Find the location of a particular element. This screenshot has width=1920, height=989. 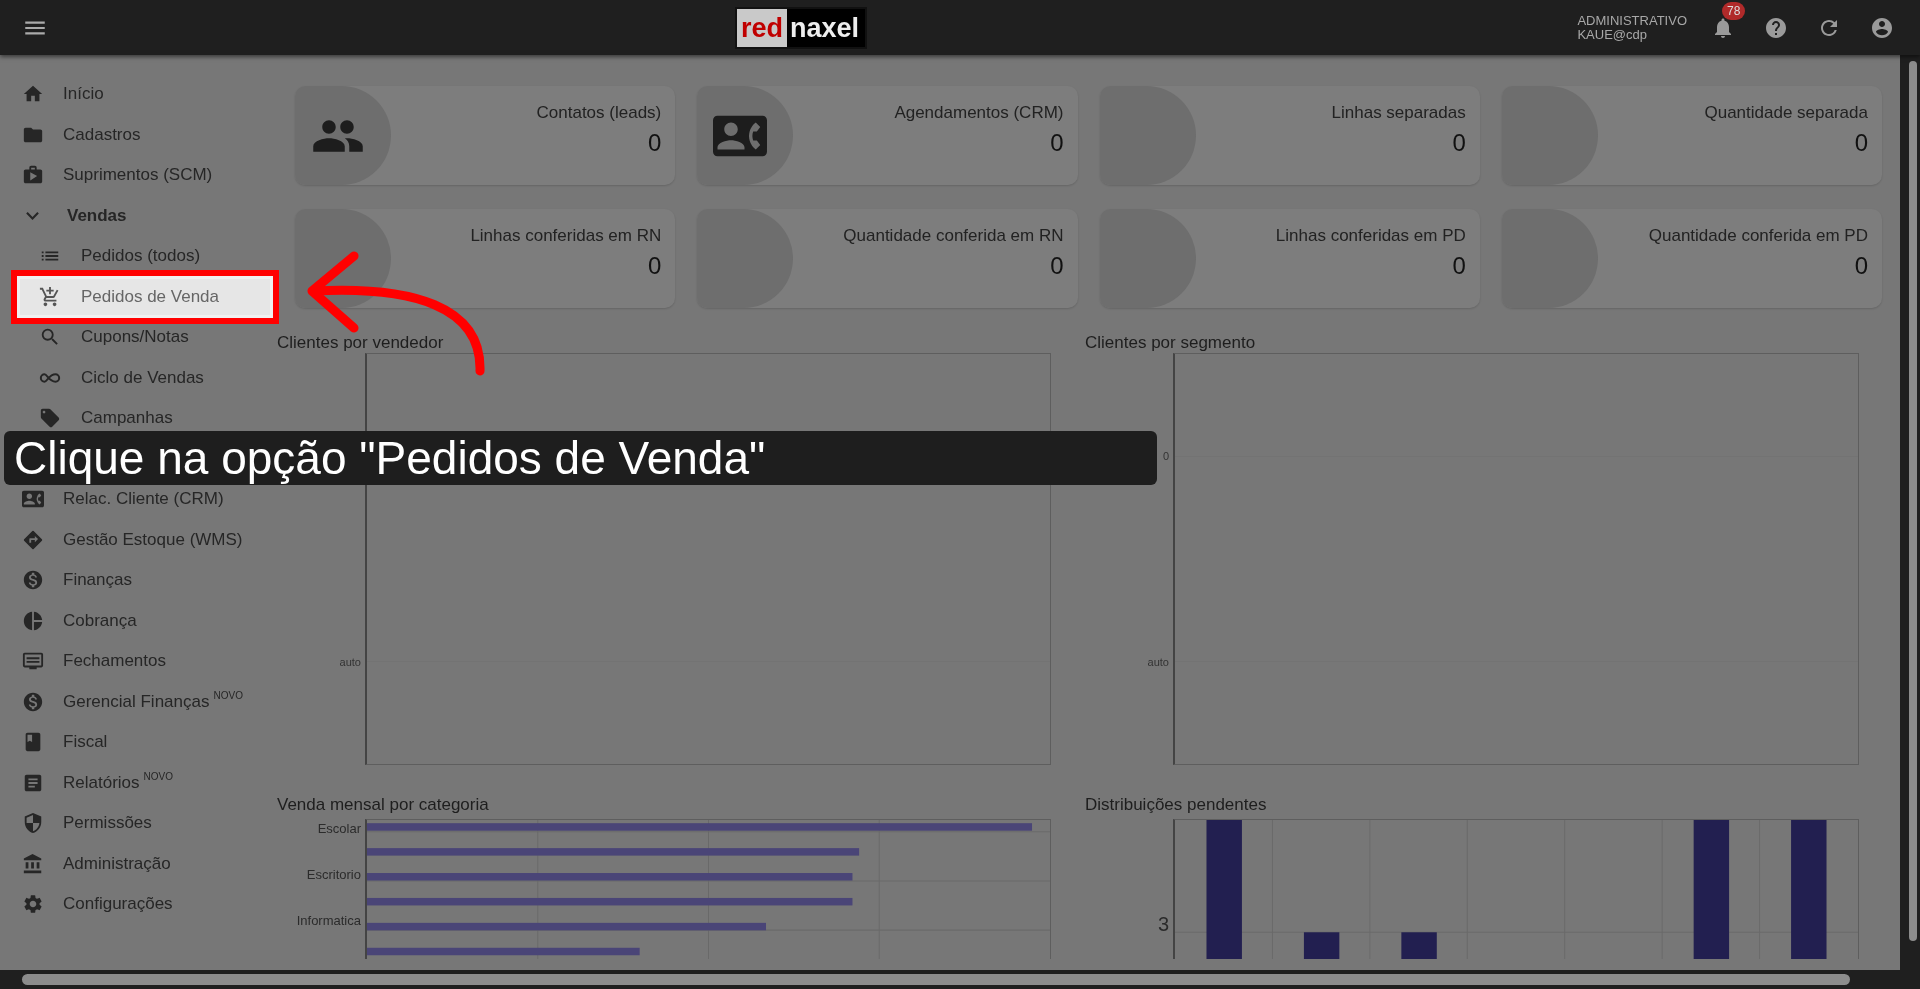

user-login: KAUE@cdp is located at coordinates (1612, 34).